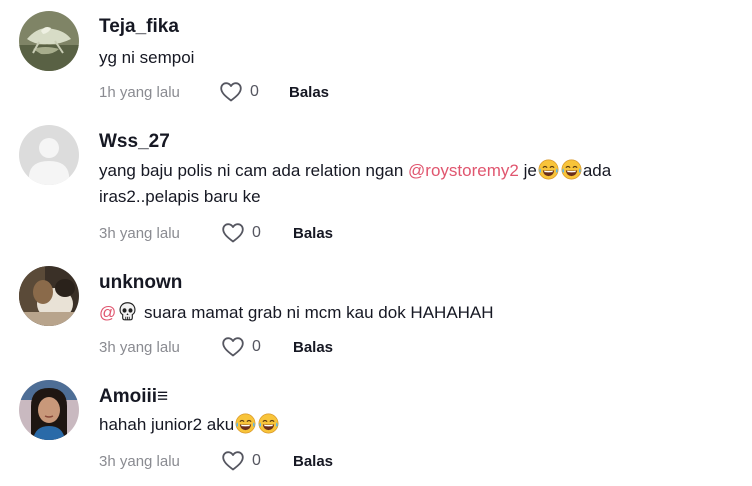  What do you see at coordinates (133, 397) in the screenshot?
I see `username: Amoiii≡` at bounding box center [133, 397].